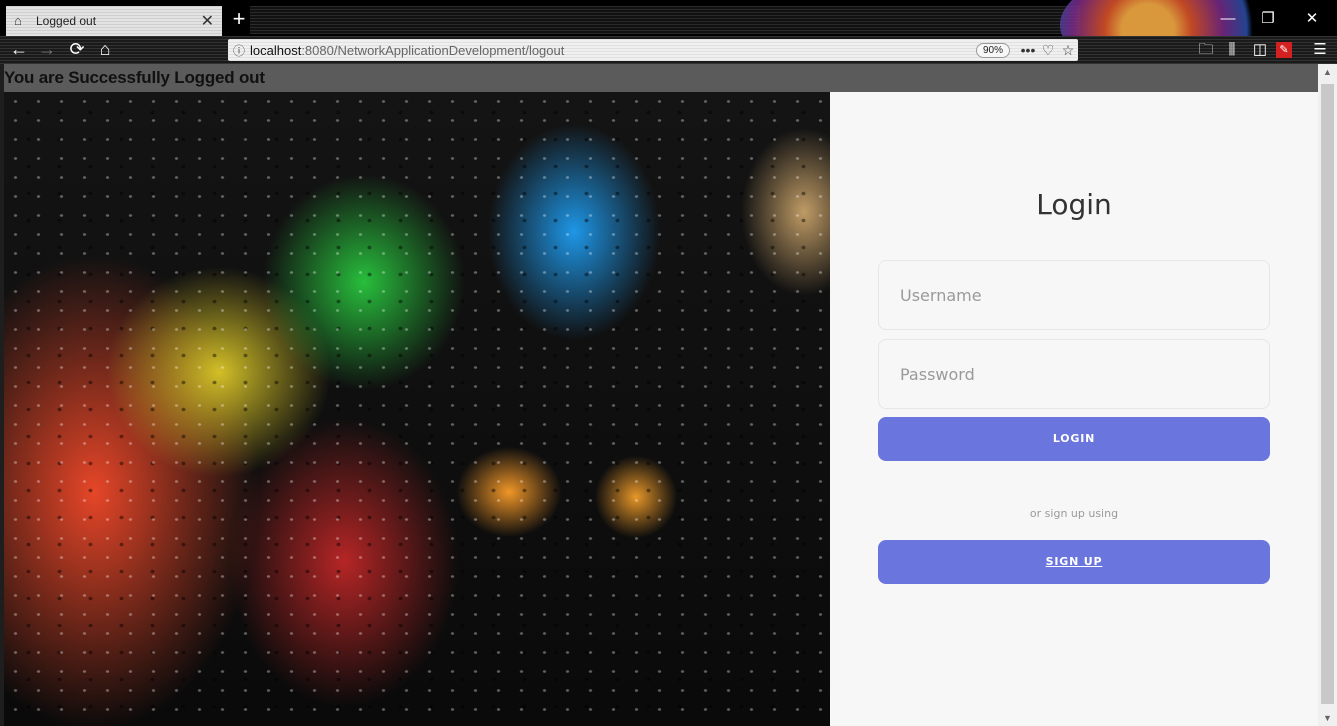 Image resolution: width=1337 pixels, height=726 pixels. Describe the element at coordinates (992, 50) in the screenshot. I see `zoom-indicator: 90%` at that location.